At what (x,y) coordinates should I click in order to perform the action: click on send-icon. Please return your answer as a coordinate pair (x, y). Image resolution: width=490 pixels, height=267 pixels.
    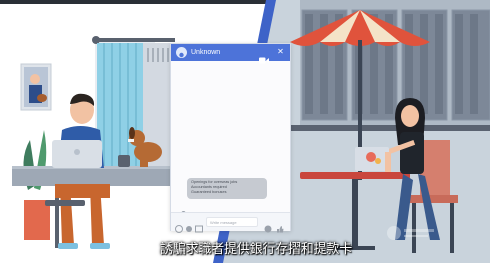
    Looking at the image, I should click on (268, 225).